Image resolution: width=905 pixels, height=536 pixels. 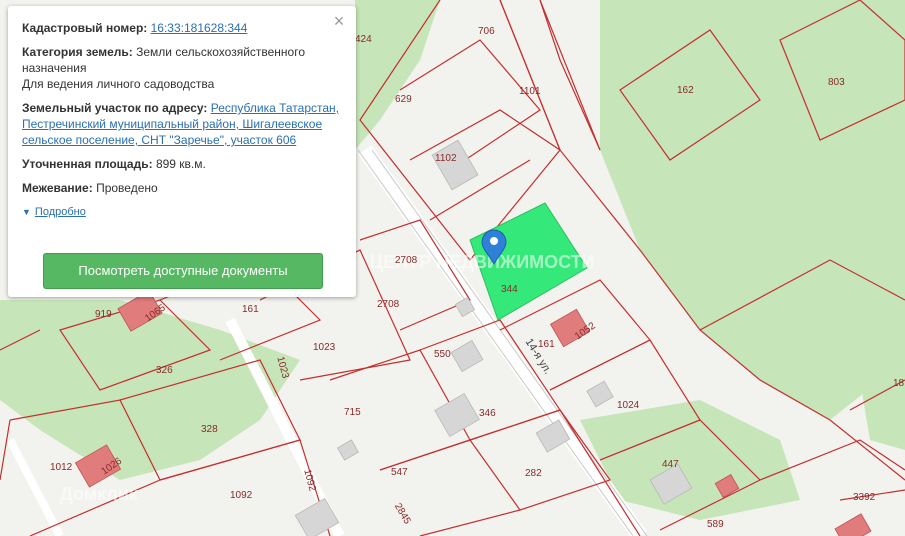 I want to click on area-label: Уточненная площадь:, so click(x=87, y=164).